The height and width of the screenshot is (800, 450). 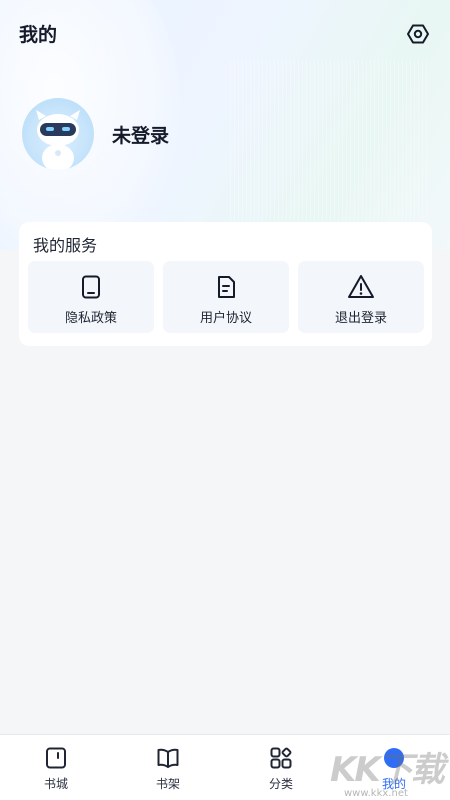 I want to click on page-title: 我的, so click(x=38, y=35).